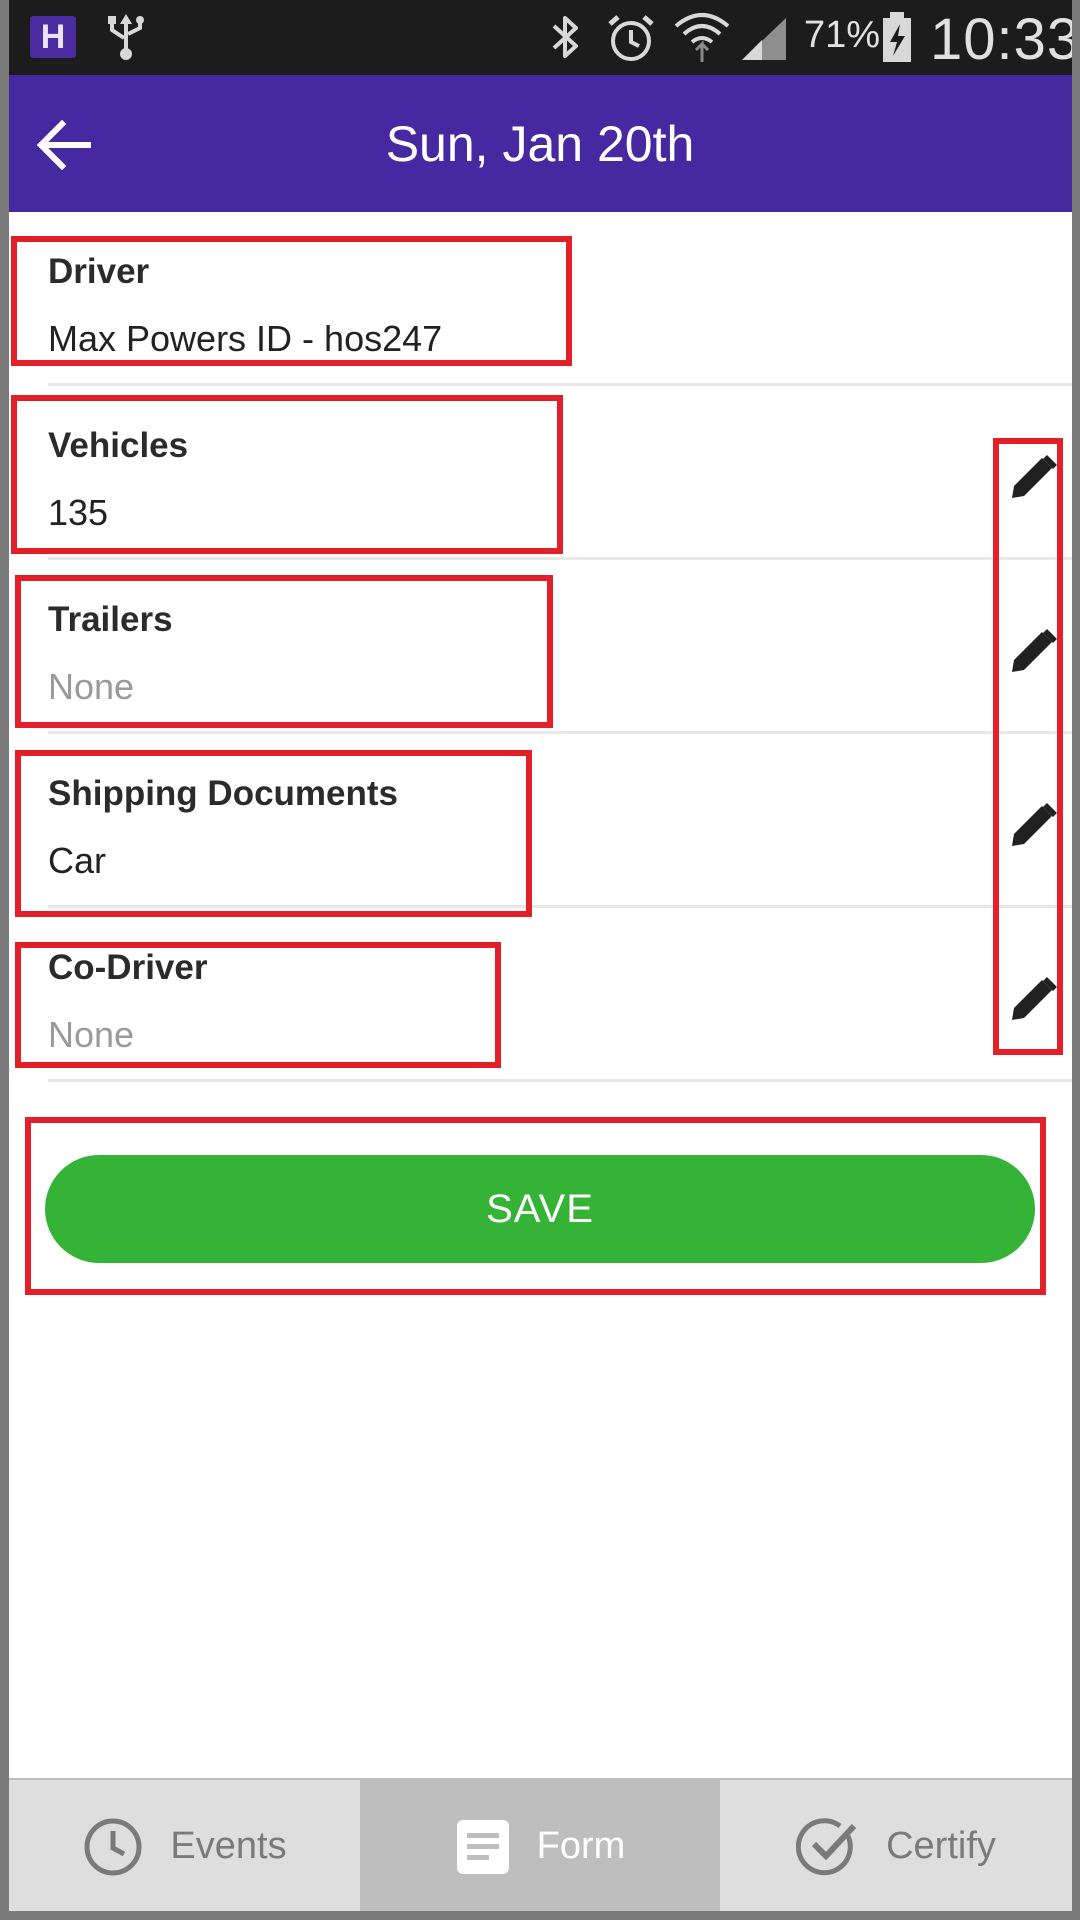  Describe the element at coordinates (53, 37) in the screenshot. I see `app-notification-icon: H` at that location.